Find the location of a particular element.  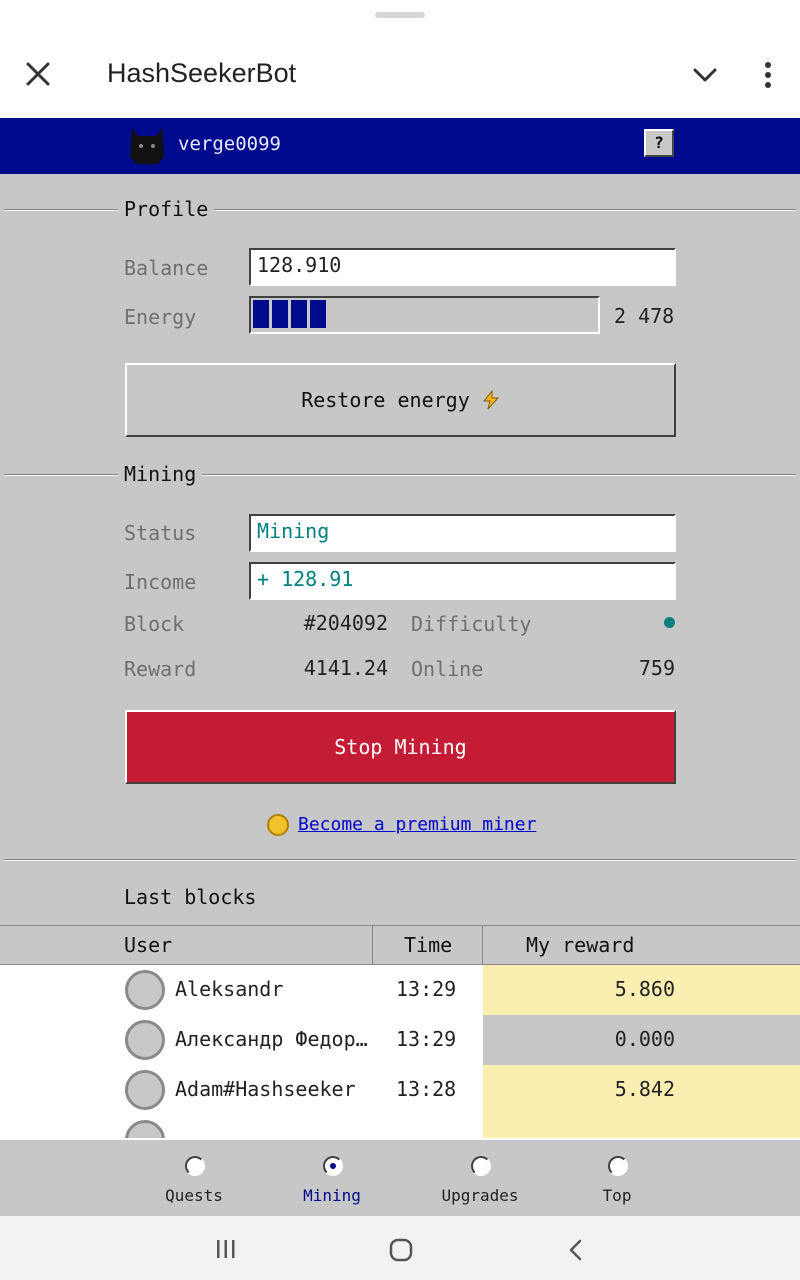

reward-label: Reward is located at coordinates (160, 669).